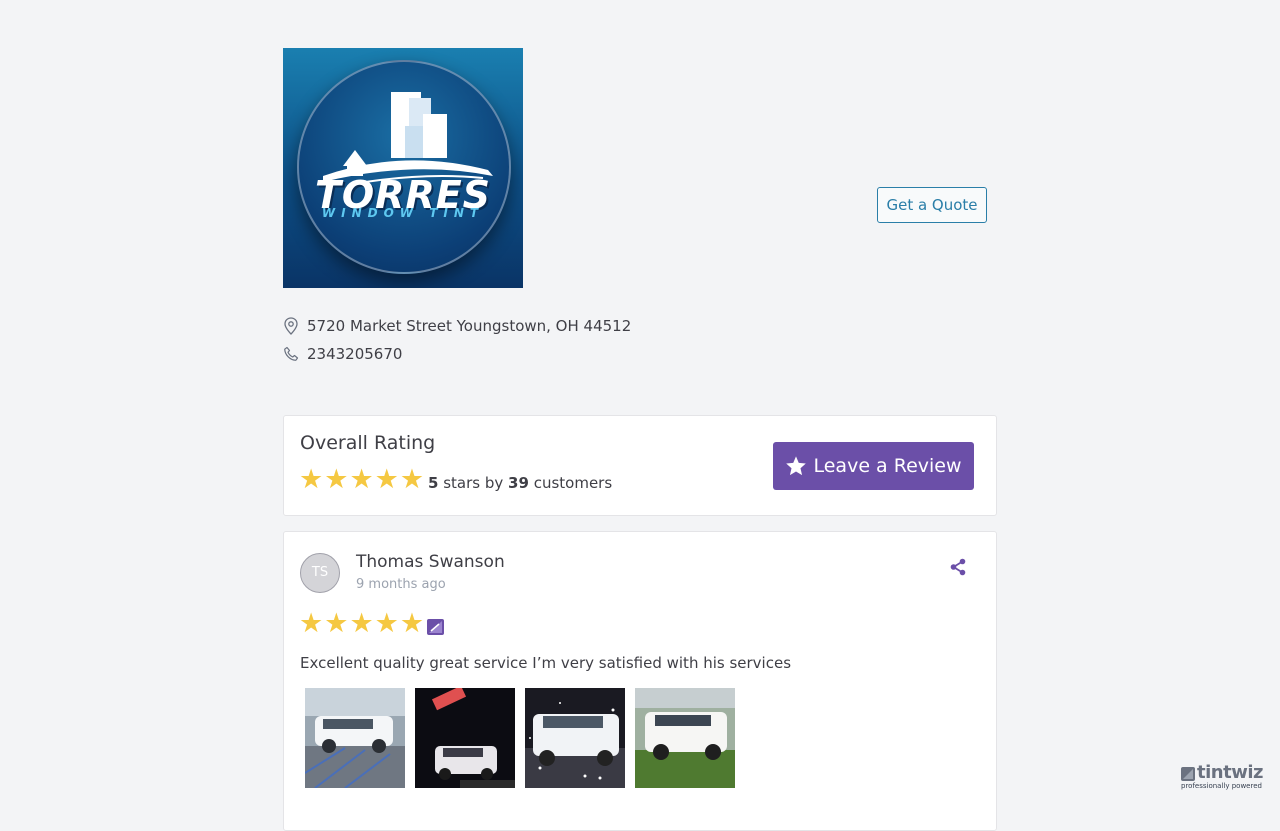 Image resolution: width=1280 pixels, height=831 pixels. Describe the element at coordinates (1221, 786) in the screenshot. I see `tintwiz-tagline: professionally powered` at that location.